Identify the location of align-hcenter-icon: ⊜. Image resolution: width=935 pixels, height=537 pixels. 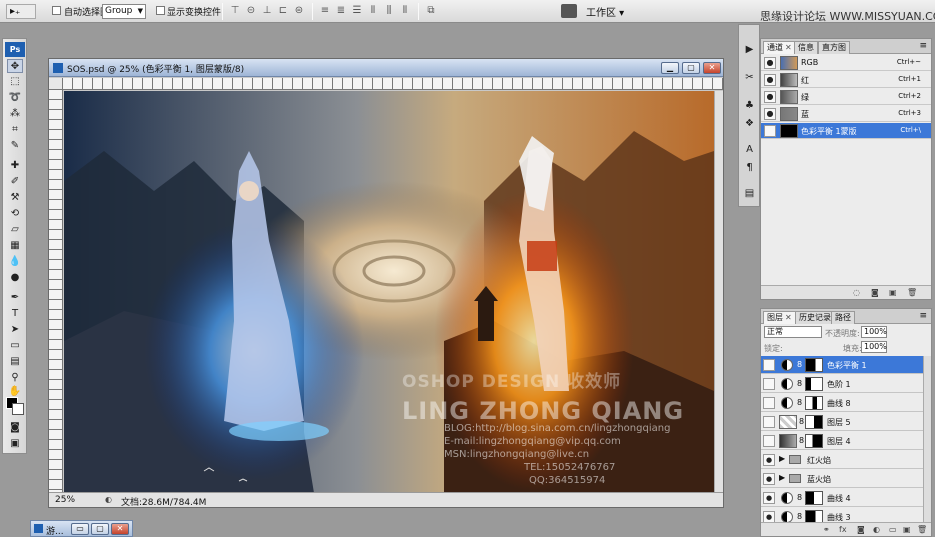
(299, 11).